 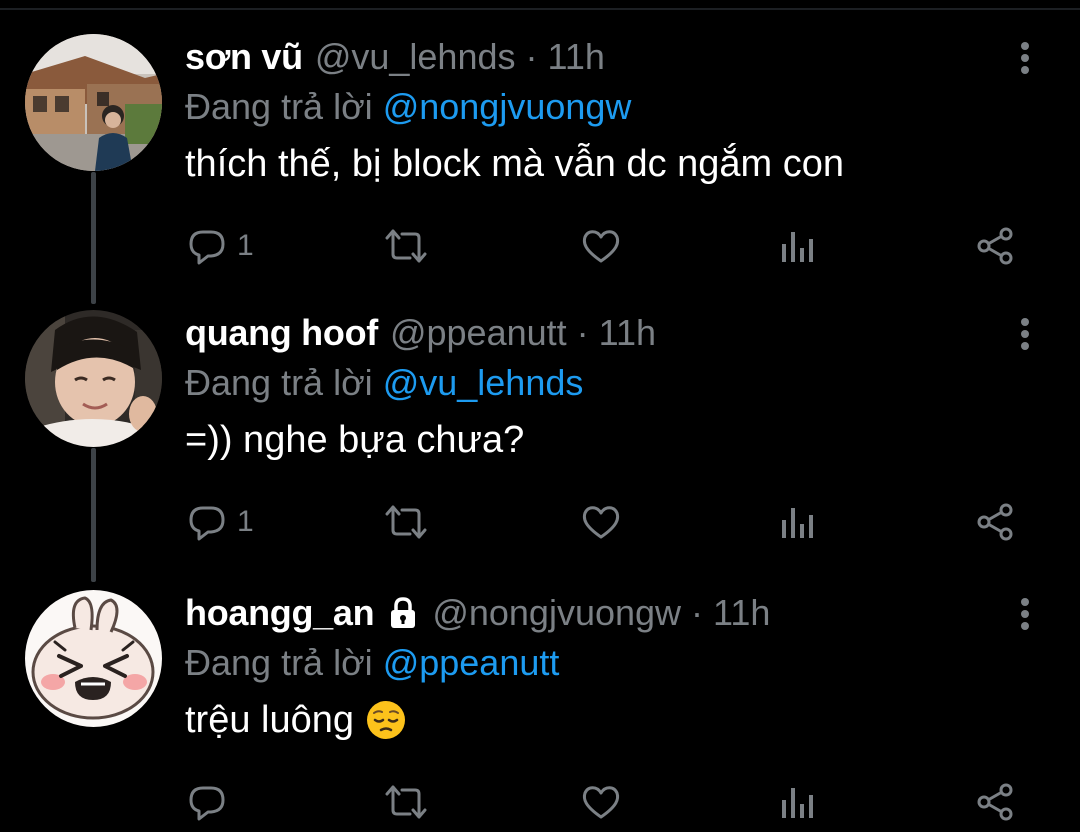 I want to click on top-divider, so click(x=540, y=9).